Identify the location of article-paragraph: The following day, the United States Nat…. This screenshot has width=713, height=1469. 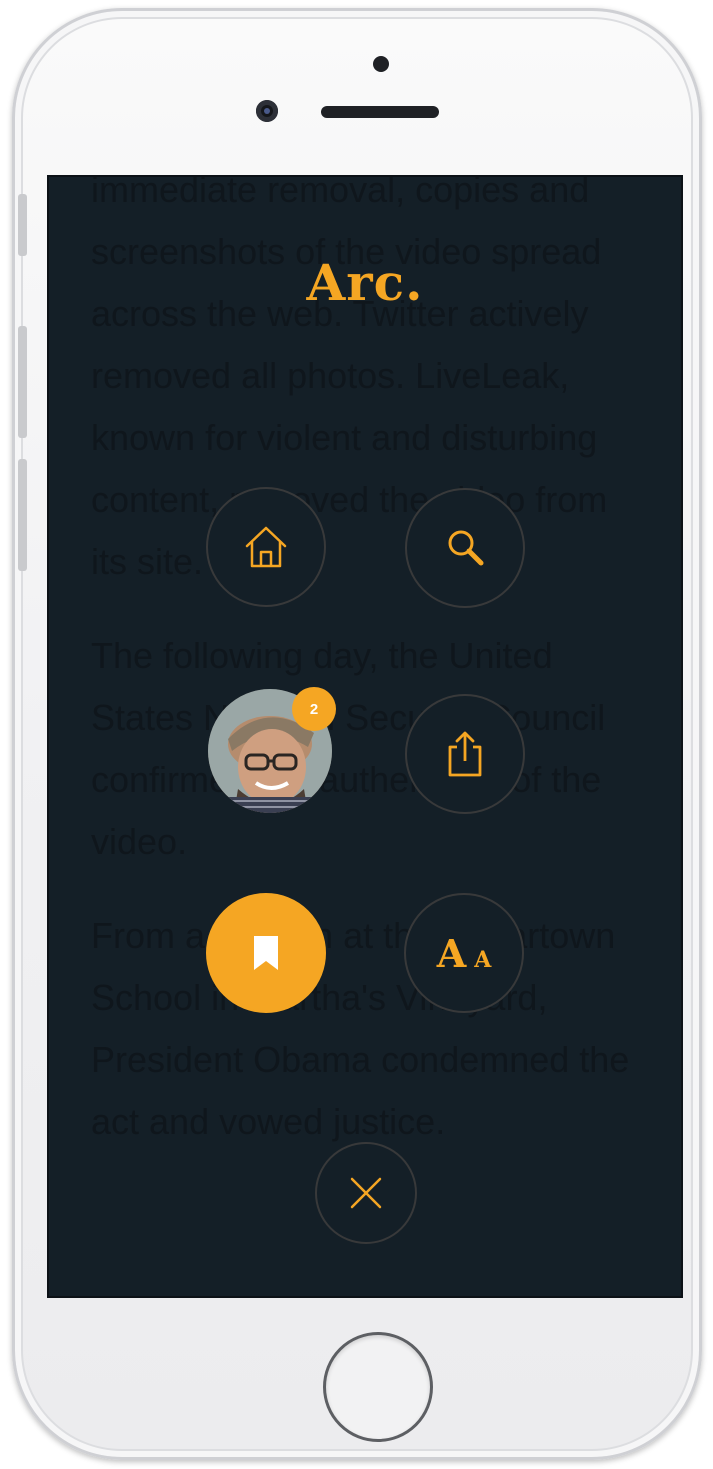
(348, 748).